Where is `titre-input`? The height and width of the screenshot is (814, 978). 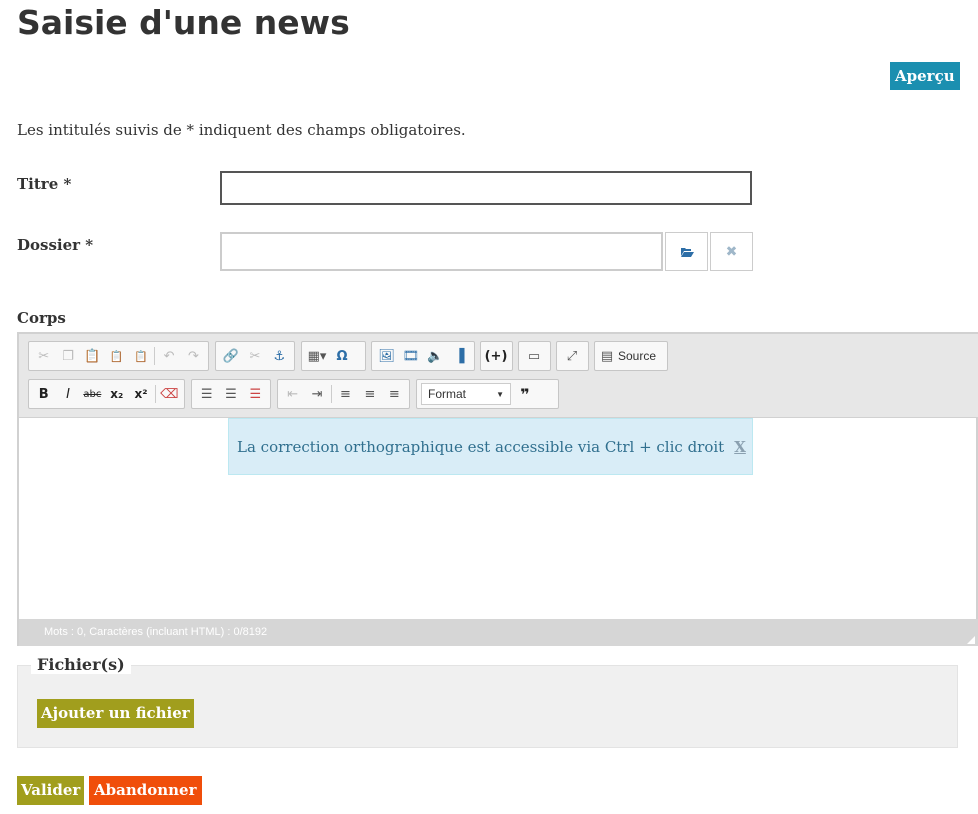 titre-input is located at coordinates (486, 188).